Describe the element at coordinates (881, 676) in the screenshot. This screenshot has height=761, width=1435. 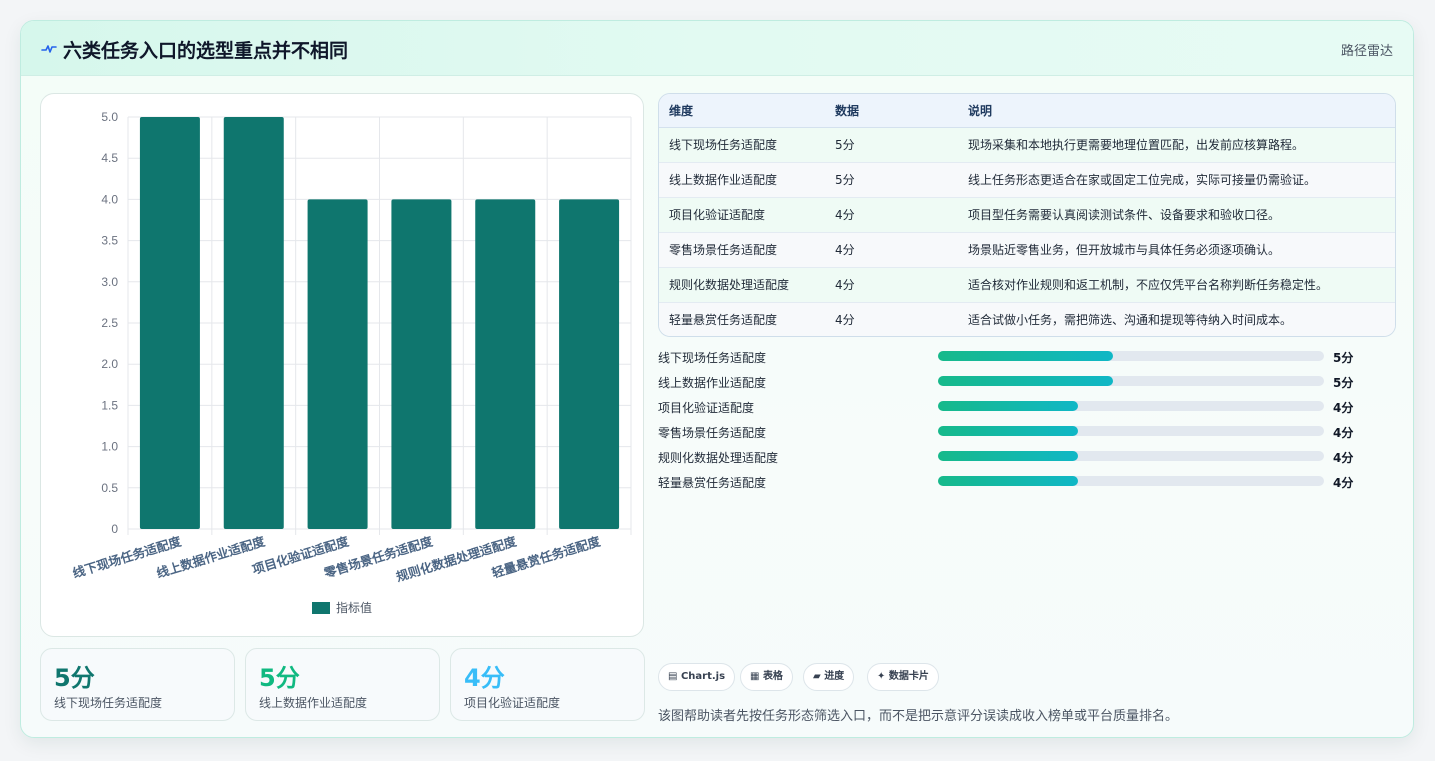
I see `sparkle-icon: ✦` at that location.